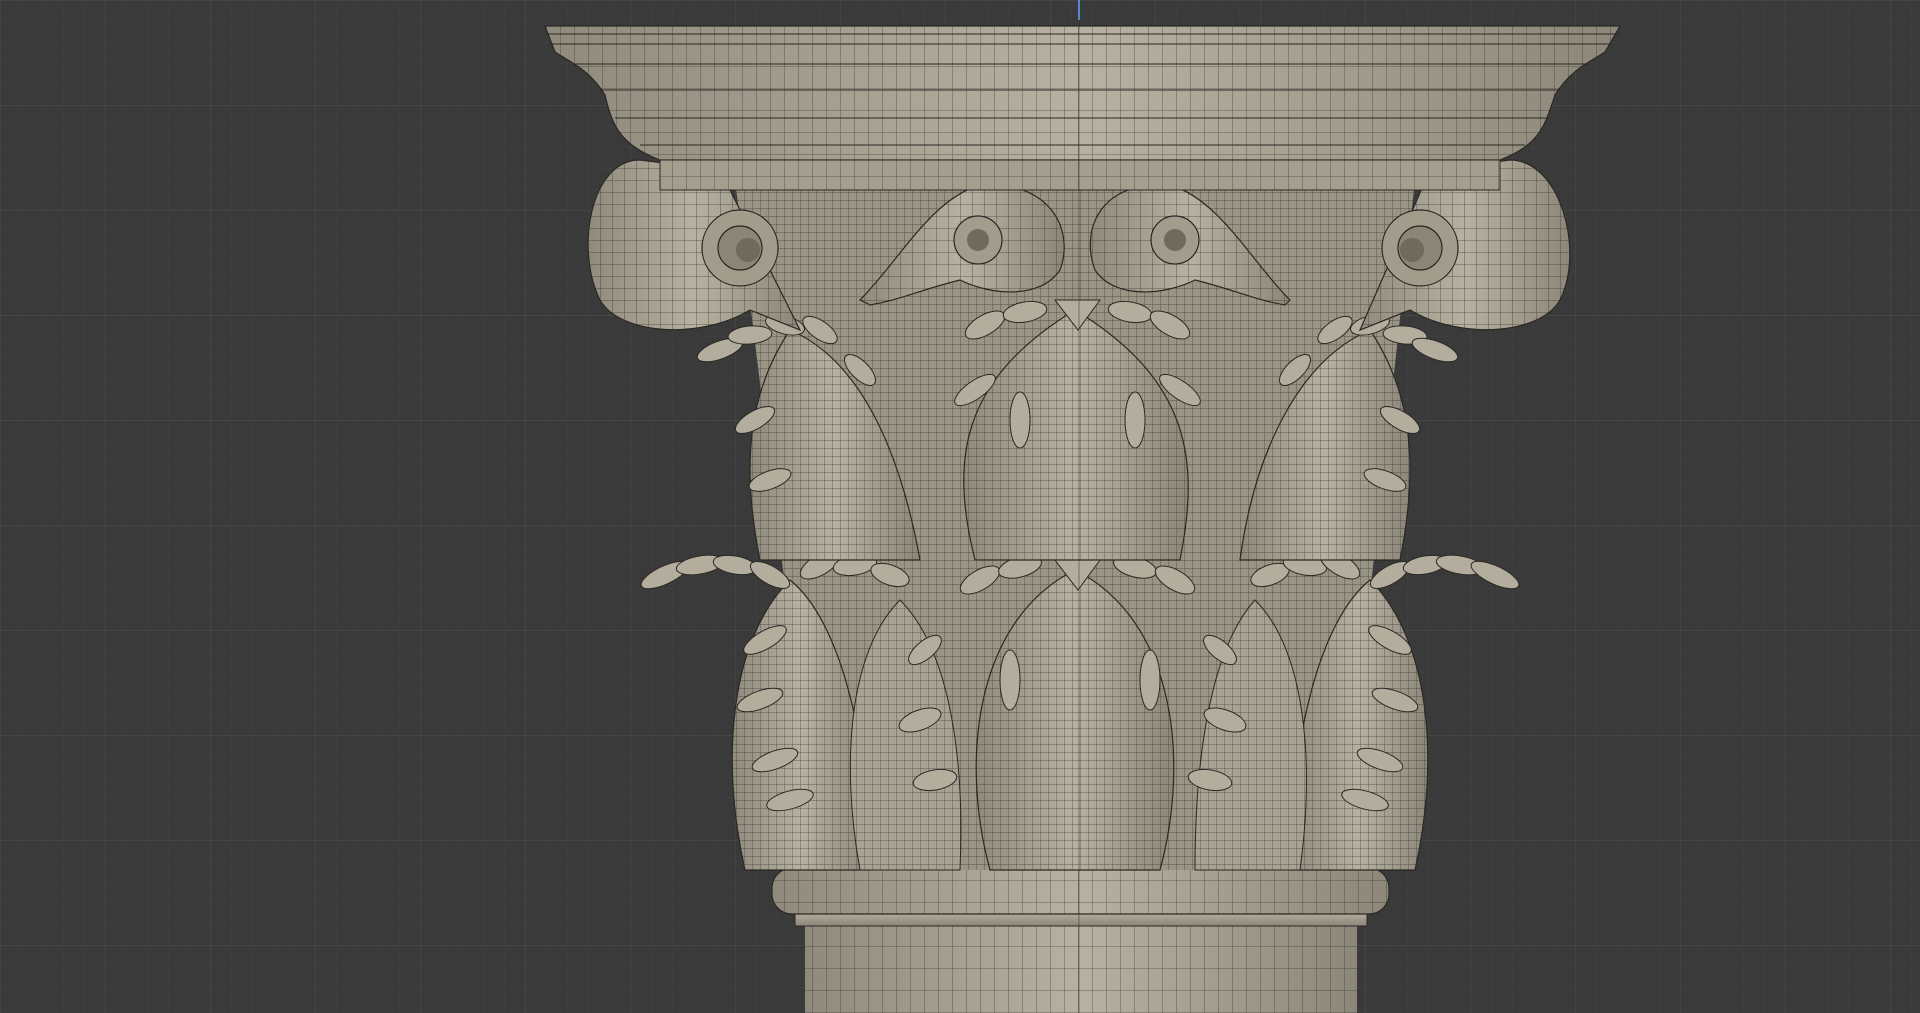 Image resolution: width=1920 pixels, height=1013 pixels. Describe the element at coordinates (1081, 961) in the screenshot. I see `column-shaft` at that location.